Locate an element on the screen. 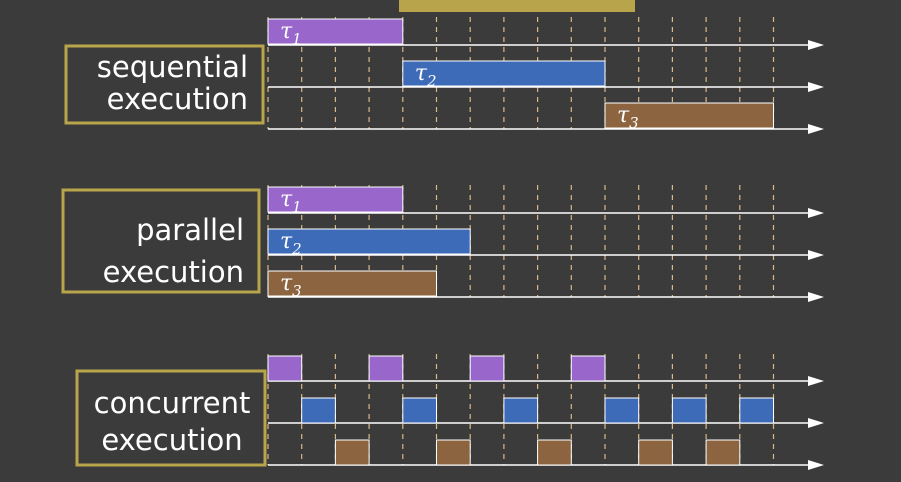  concurrent-label-line: concurrent is located at coordinates (172, 403).